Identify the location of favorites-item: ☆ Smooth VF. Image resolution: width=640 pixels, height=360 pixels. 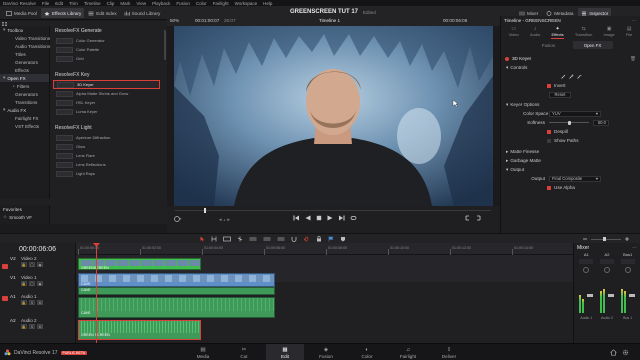
(24, 217).